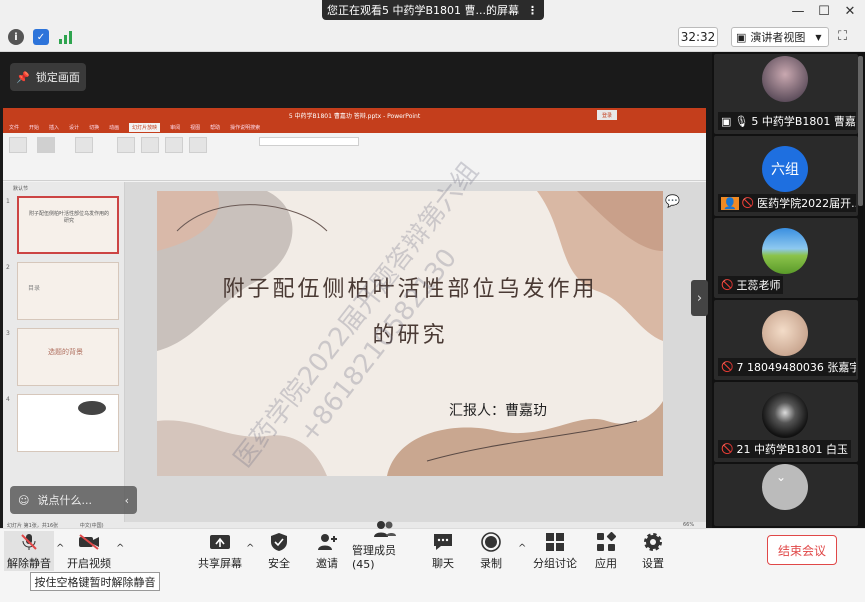 This screenshot has height=602, width=865. I want to click on security-button: 安全, so click(279, 551).